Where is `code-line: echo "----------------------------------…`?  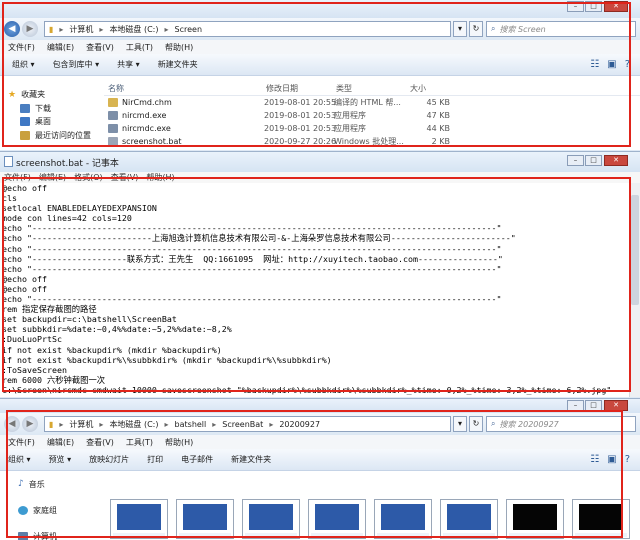
code-line: echo "----------------------------------… is located at coordinates (252, 228).